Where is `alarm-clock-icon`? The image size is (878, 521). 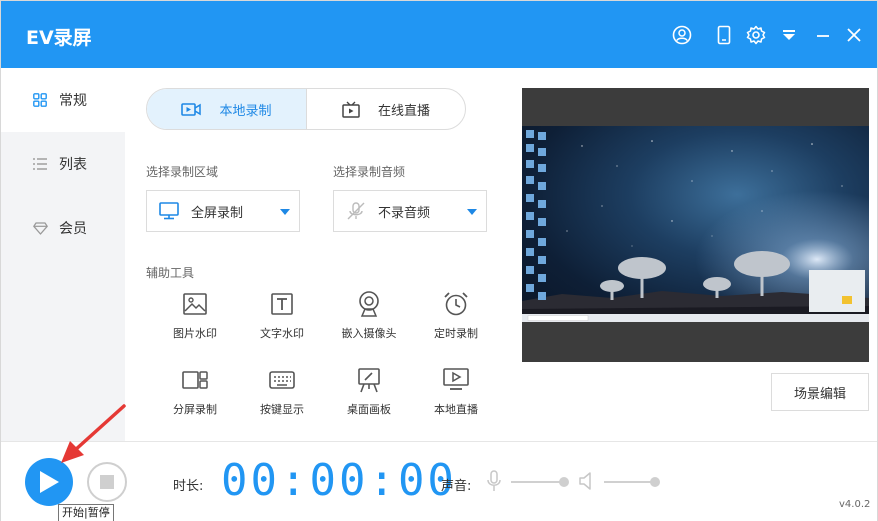
alarm-clock-icon is located at coordinates (456, 304).